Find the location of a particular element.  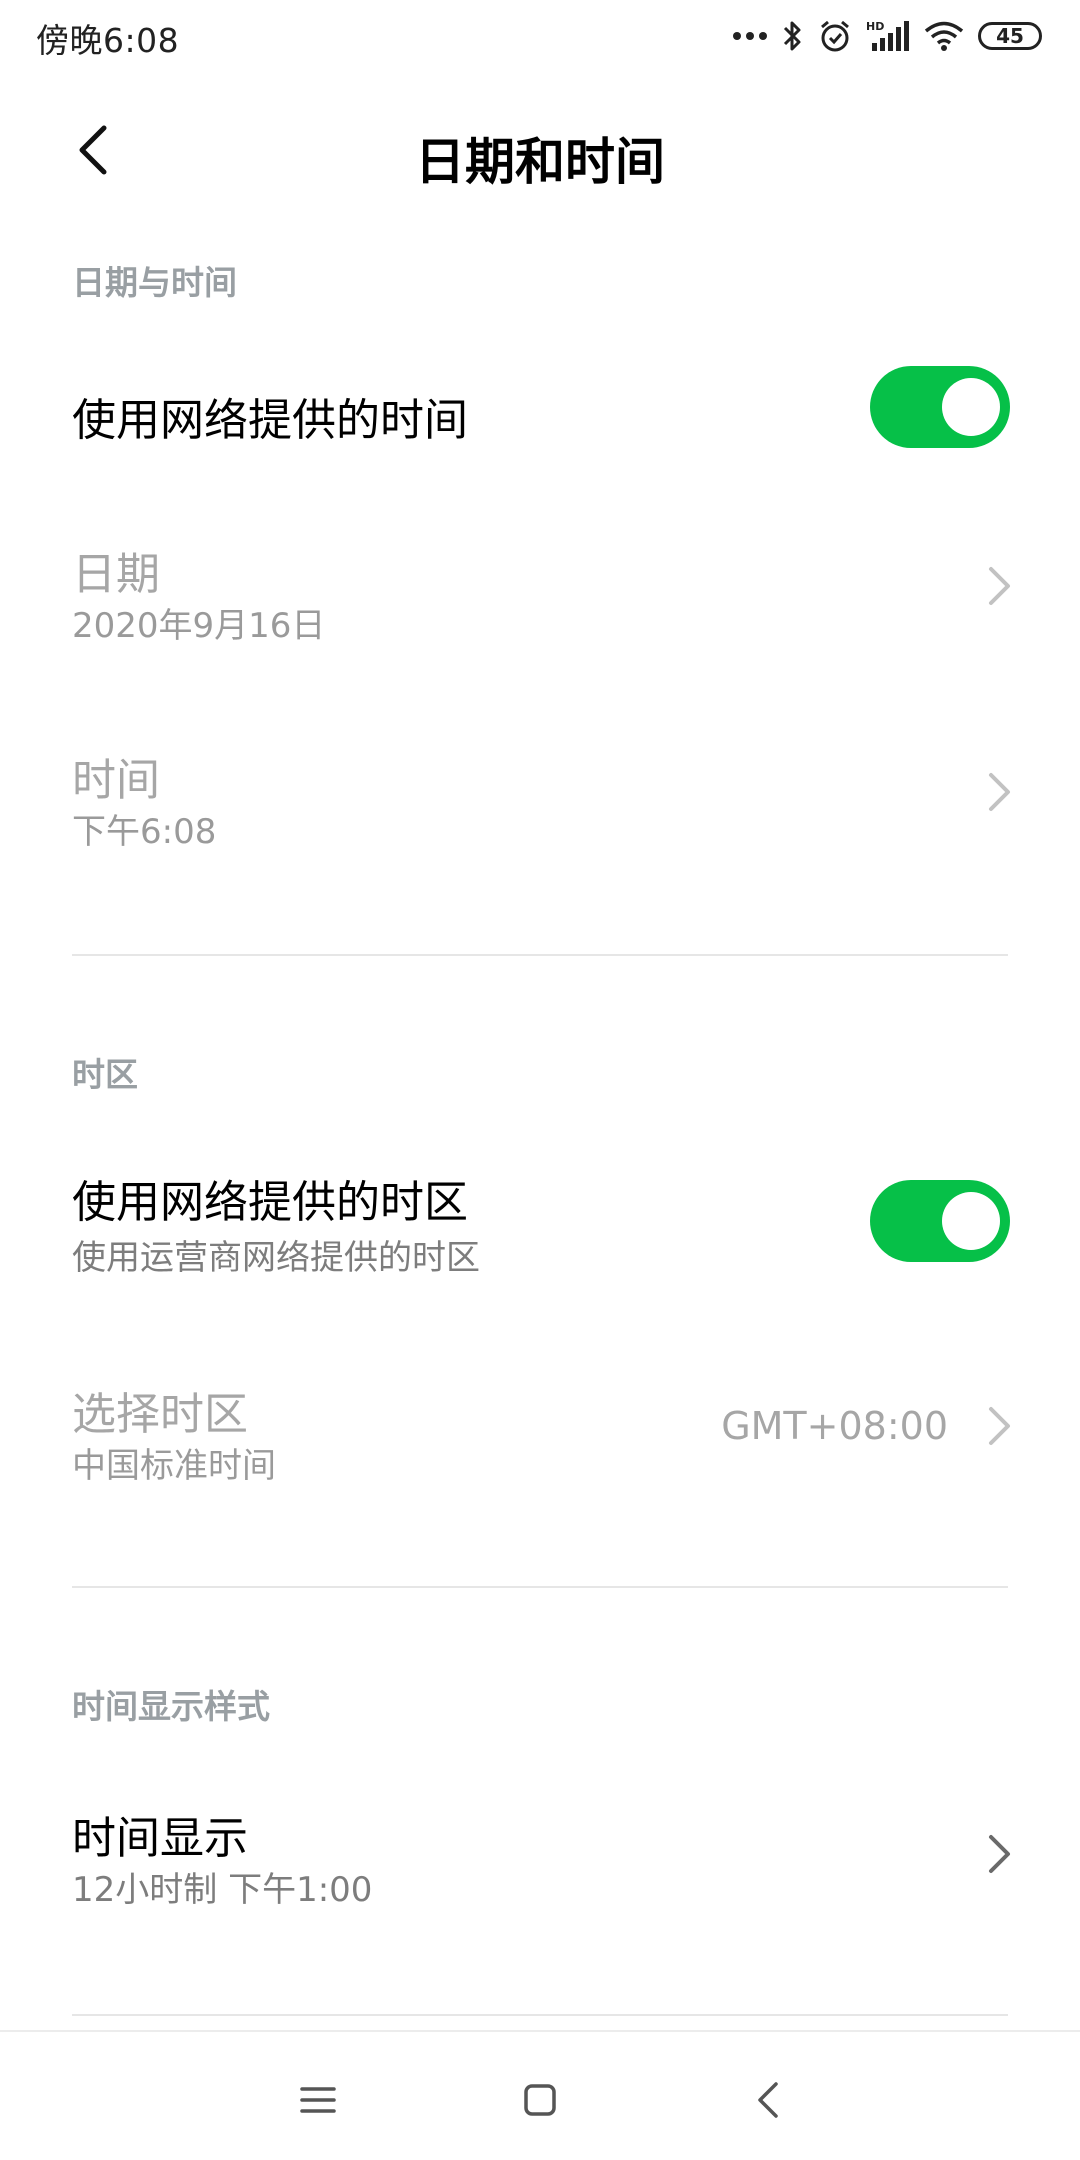

select-timezone-title: 选择时区 is located at coordinates (160, 1414).